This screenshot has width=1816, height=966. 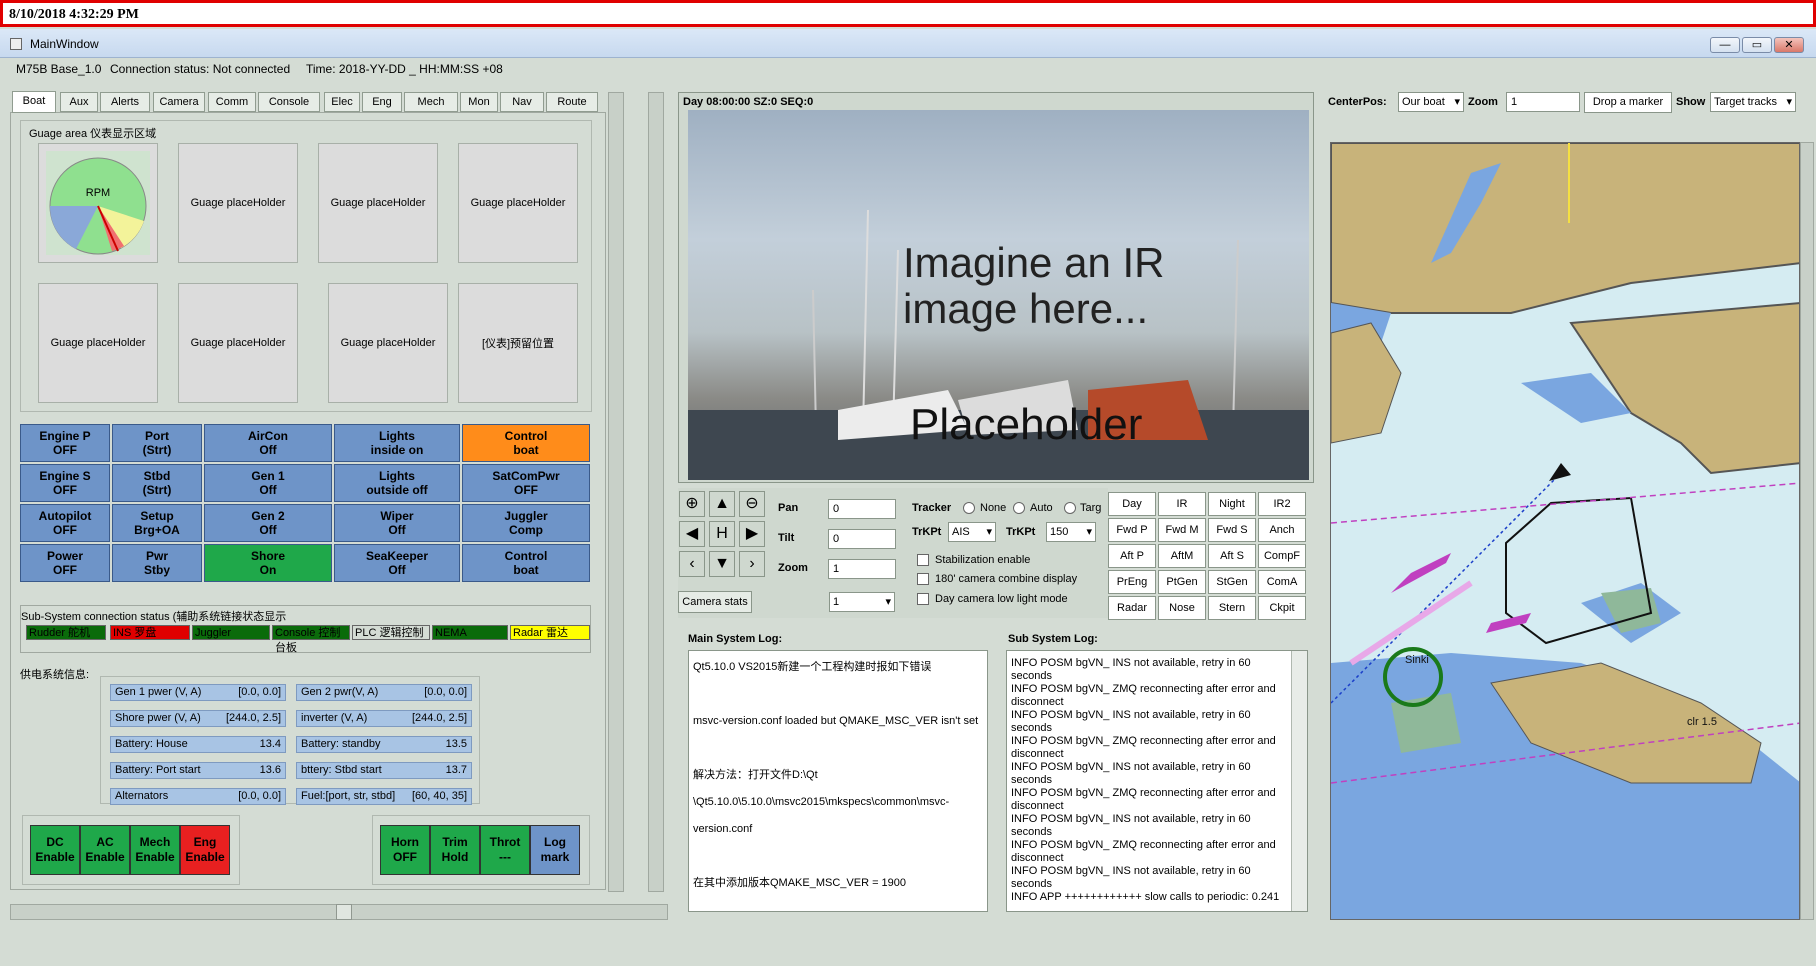 I want to click on trkpt-select: AIS, so click(x=972, y=532).